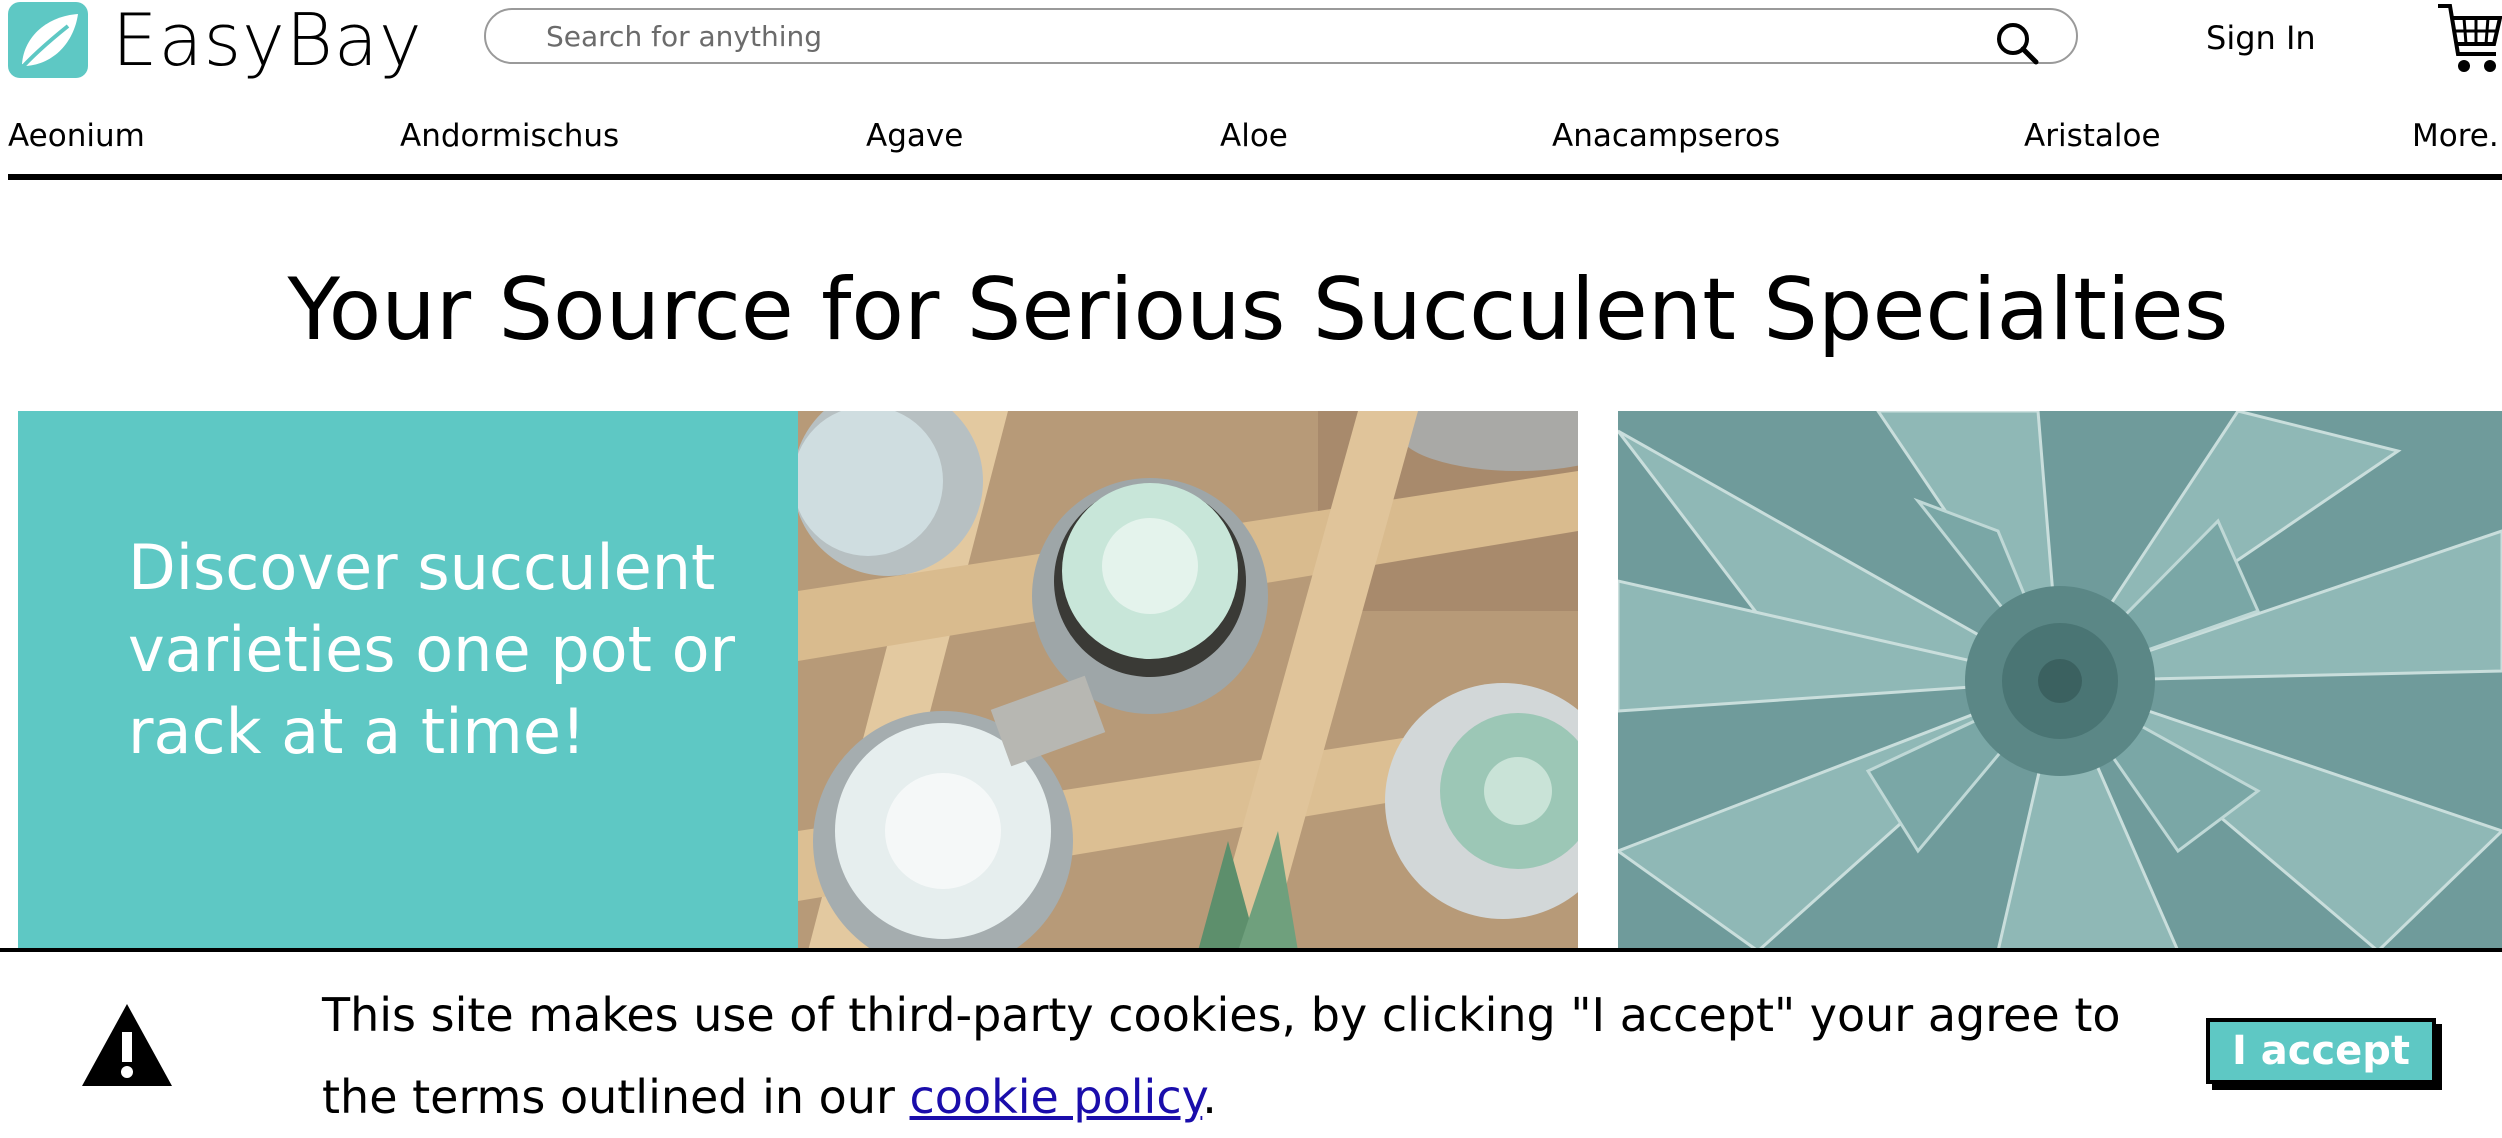 This screenshot has height=1138, width=2502. I want to click on search-icon, so click(2017, 43).